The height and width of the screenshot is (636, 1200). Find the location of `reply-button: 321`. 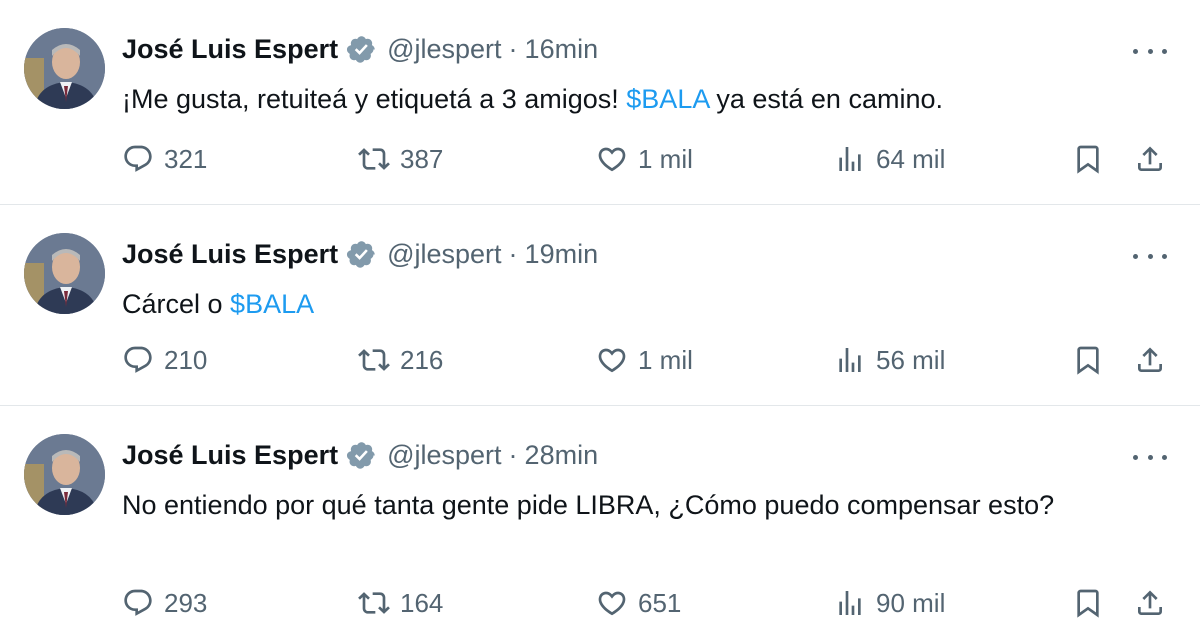

reply-button: 321 is located at coordinates (164, 159).